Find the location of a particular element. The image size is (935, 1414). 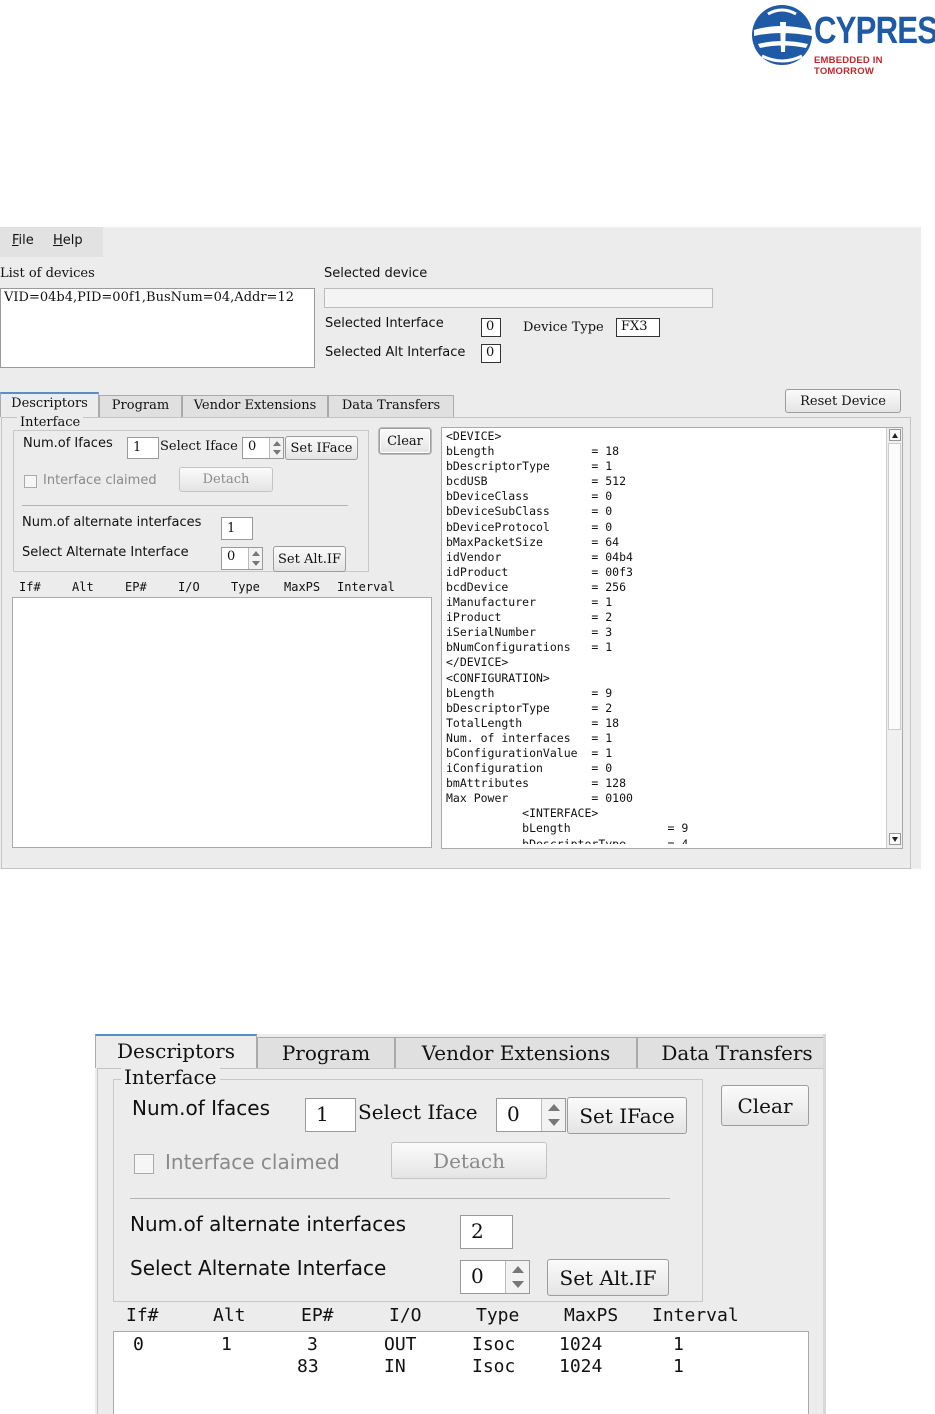

descriptor-line: bDeviceSubClass = 0 is located at coordinates (529, 511).